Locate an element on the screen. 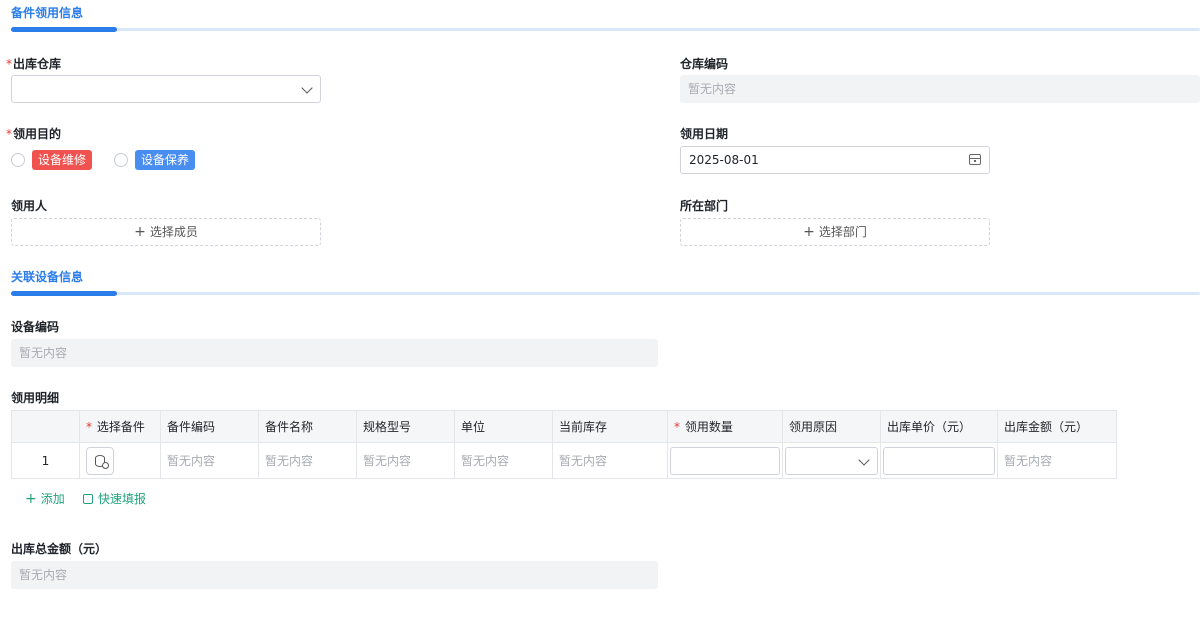 The width and height of the screenshot is (1200, 629). database-search-icon is located at coordinates (102, 461).